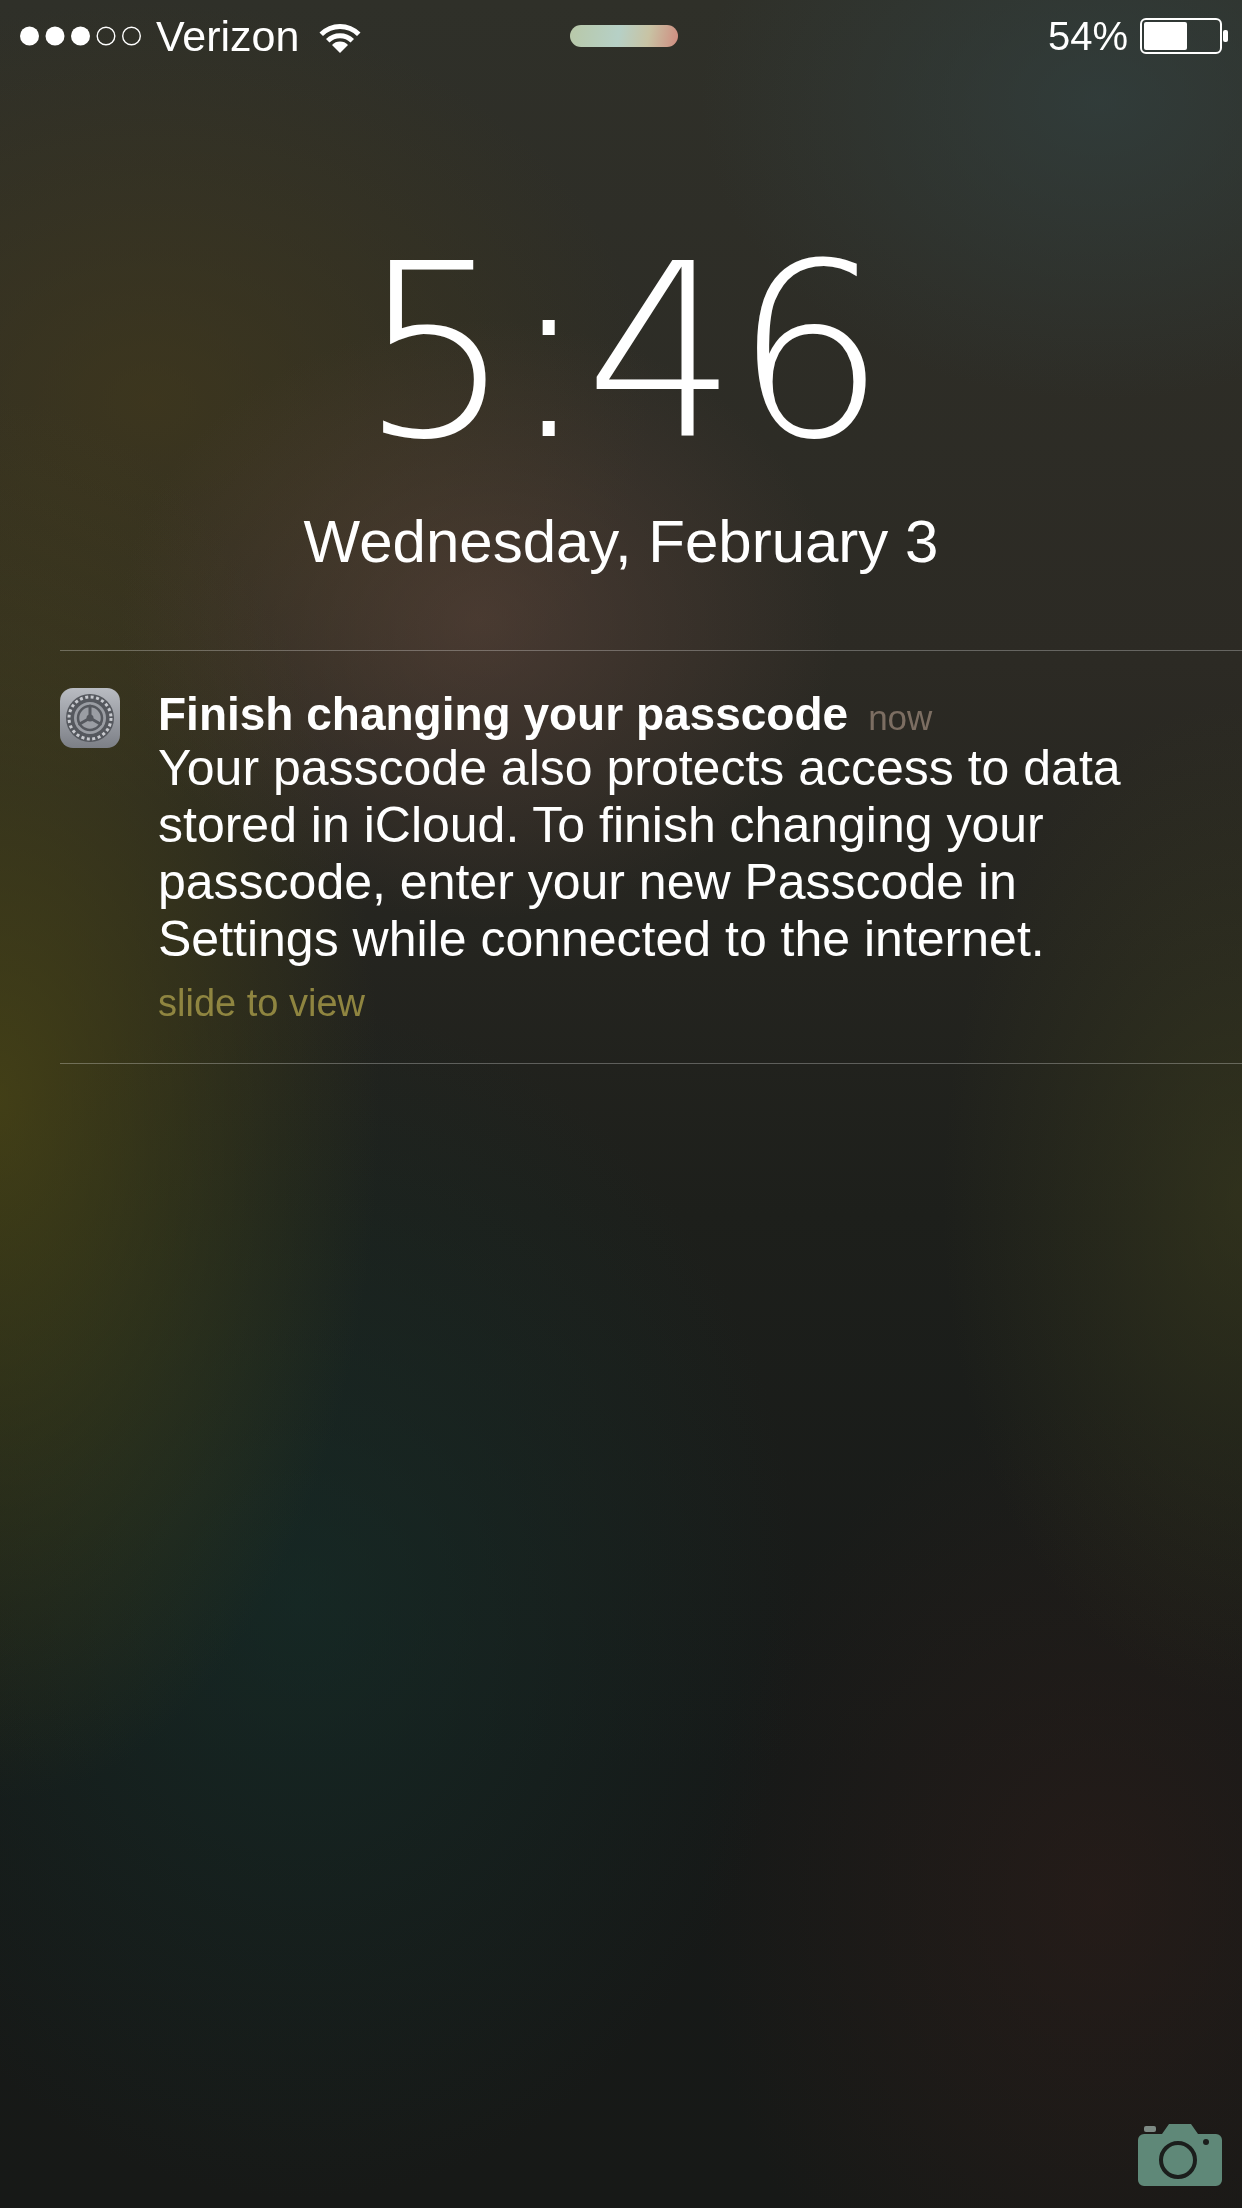 The height and width of the screenshot is (2208, 1242). I want to click on signal-strength-icon, so click(81, 36).